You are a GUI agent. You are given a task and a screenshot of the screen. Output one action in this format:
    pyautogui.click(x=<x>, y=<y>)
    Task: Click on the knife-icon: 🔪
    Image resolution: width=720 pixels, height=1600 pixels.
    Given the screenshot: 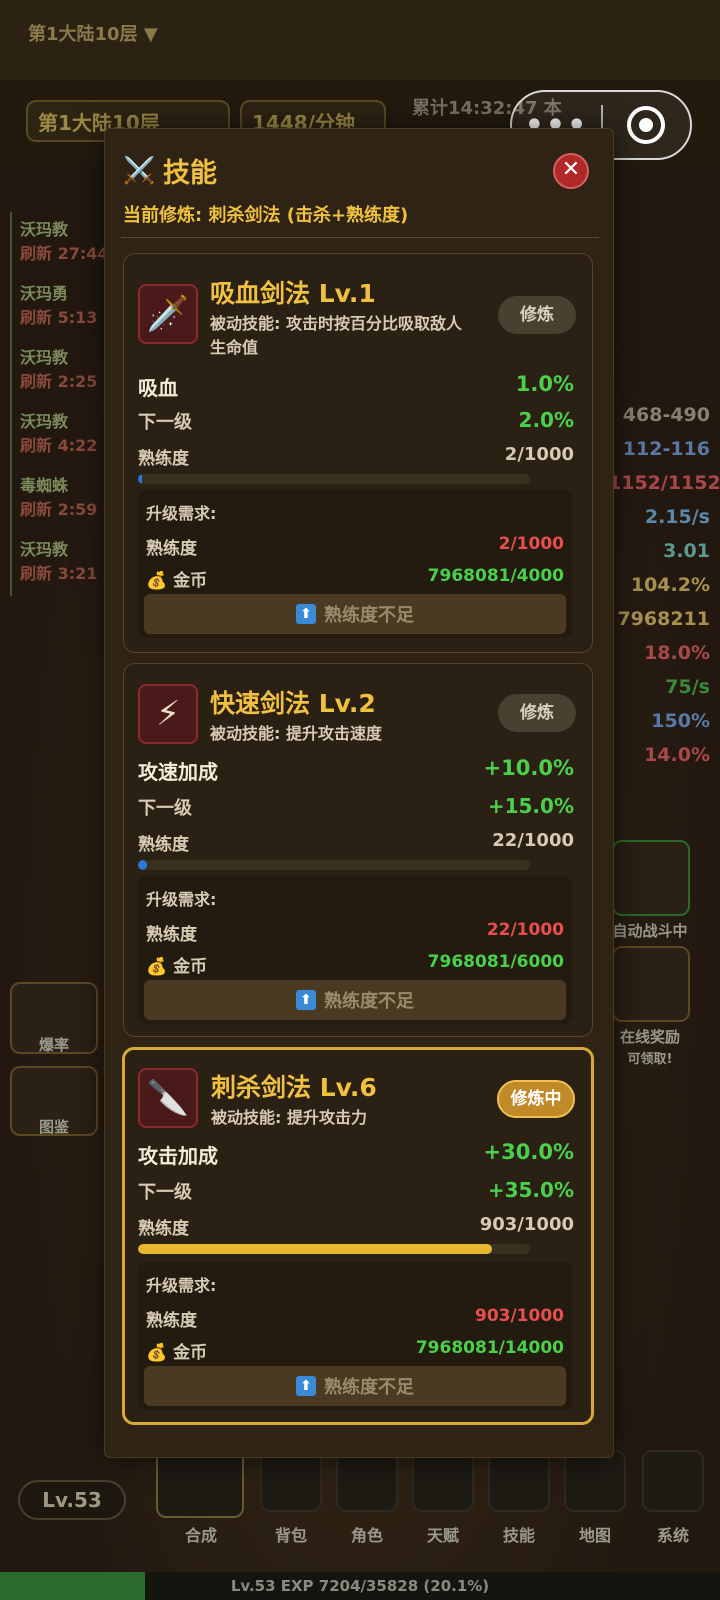 What is the action you would take?
    pyautogui.click(x=168, y=1098)
    